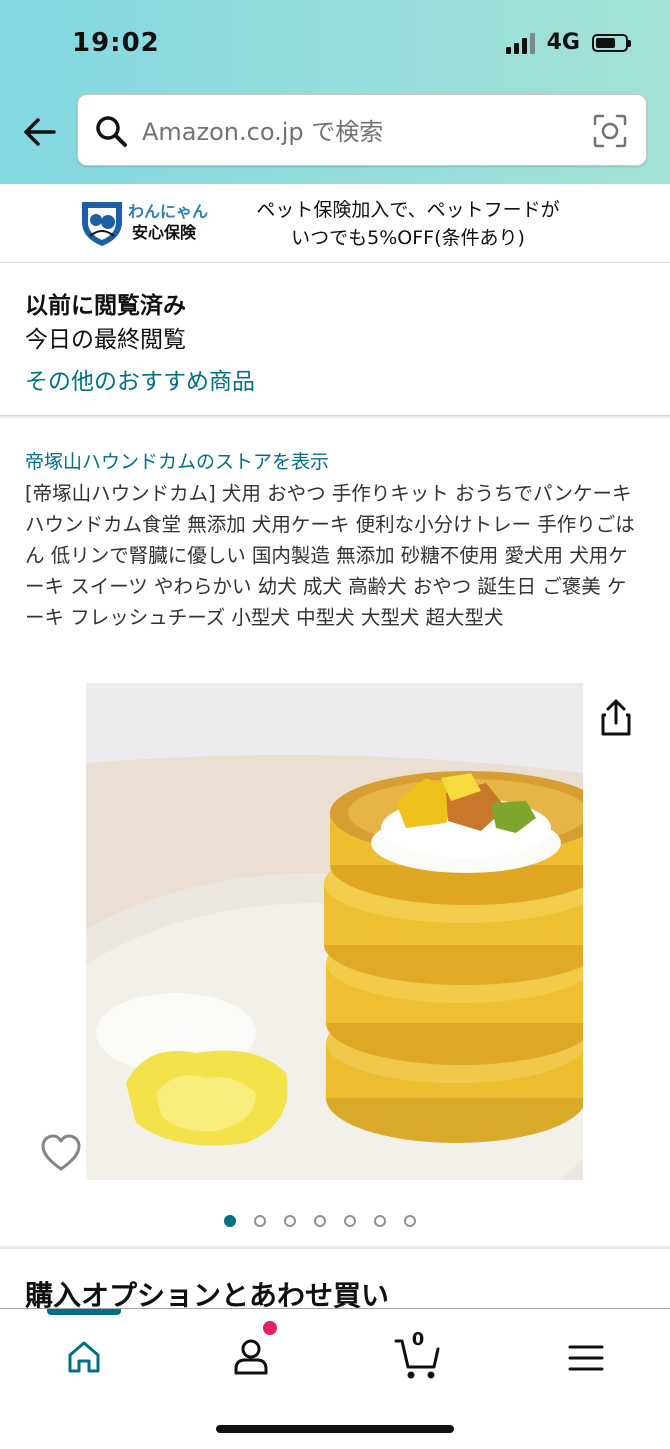 The height and width of the screenshot is (1449, 670). What do you see at coordinates (168, 211) in the screenshot?
I see `banner-brand-line1: わんにゃん` at bounding box center [168, 211].